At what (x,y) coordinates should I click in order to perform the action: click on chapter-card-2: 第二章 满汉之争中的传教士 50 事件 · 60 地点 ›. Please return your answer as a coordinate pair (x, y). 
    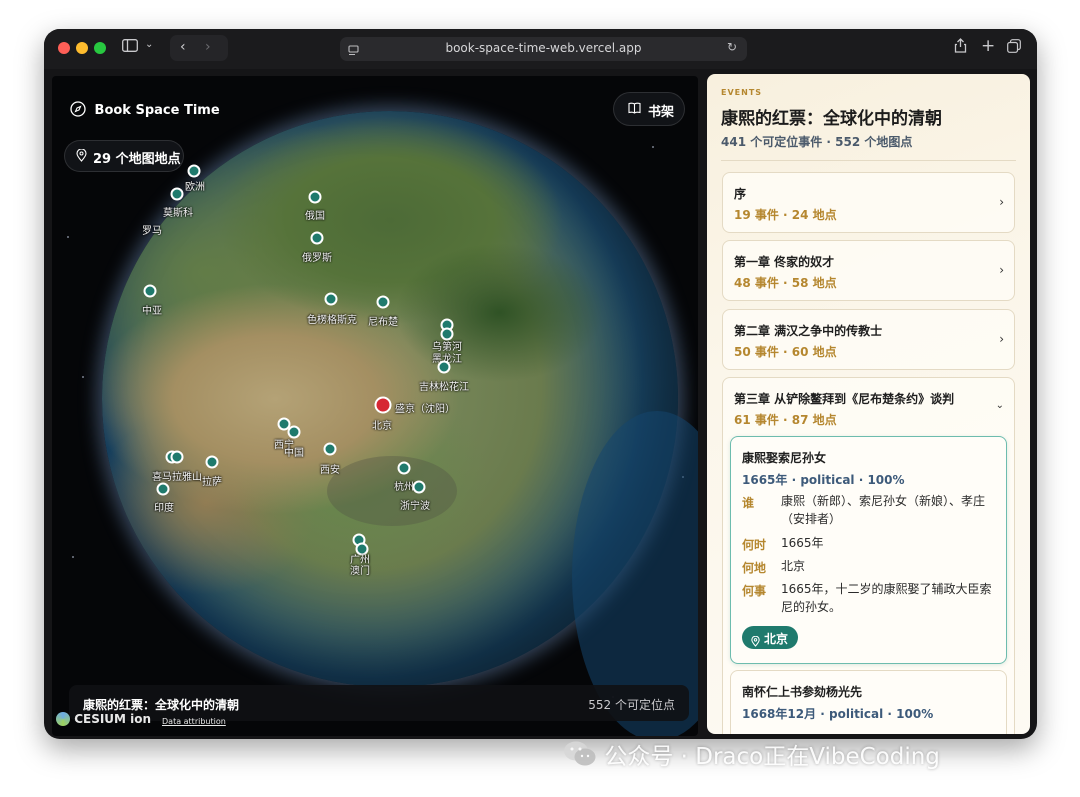
    Looking at the image, I should click on (868, 339).